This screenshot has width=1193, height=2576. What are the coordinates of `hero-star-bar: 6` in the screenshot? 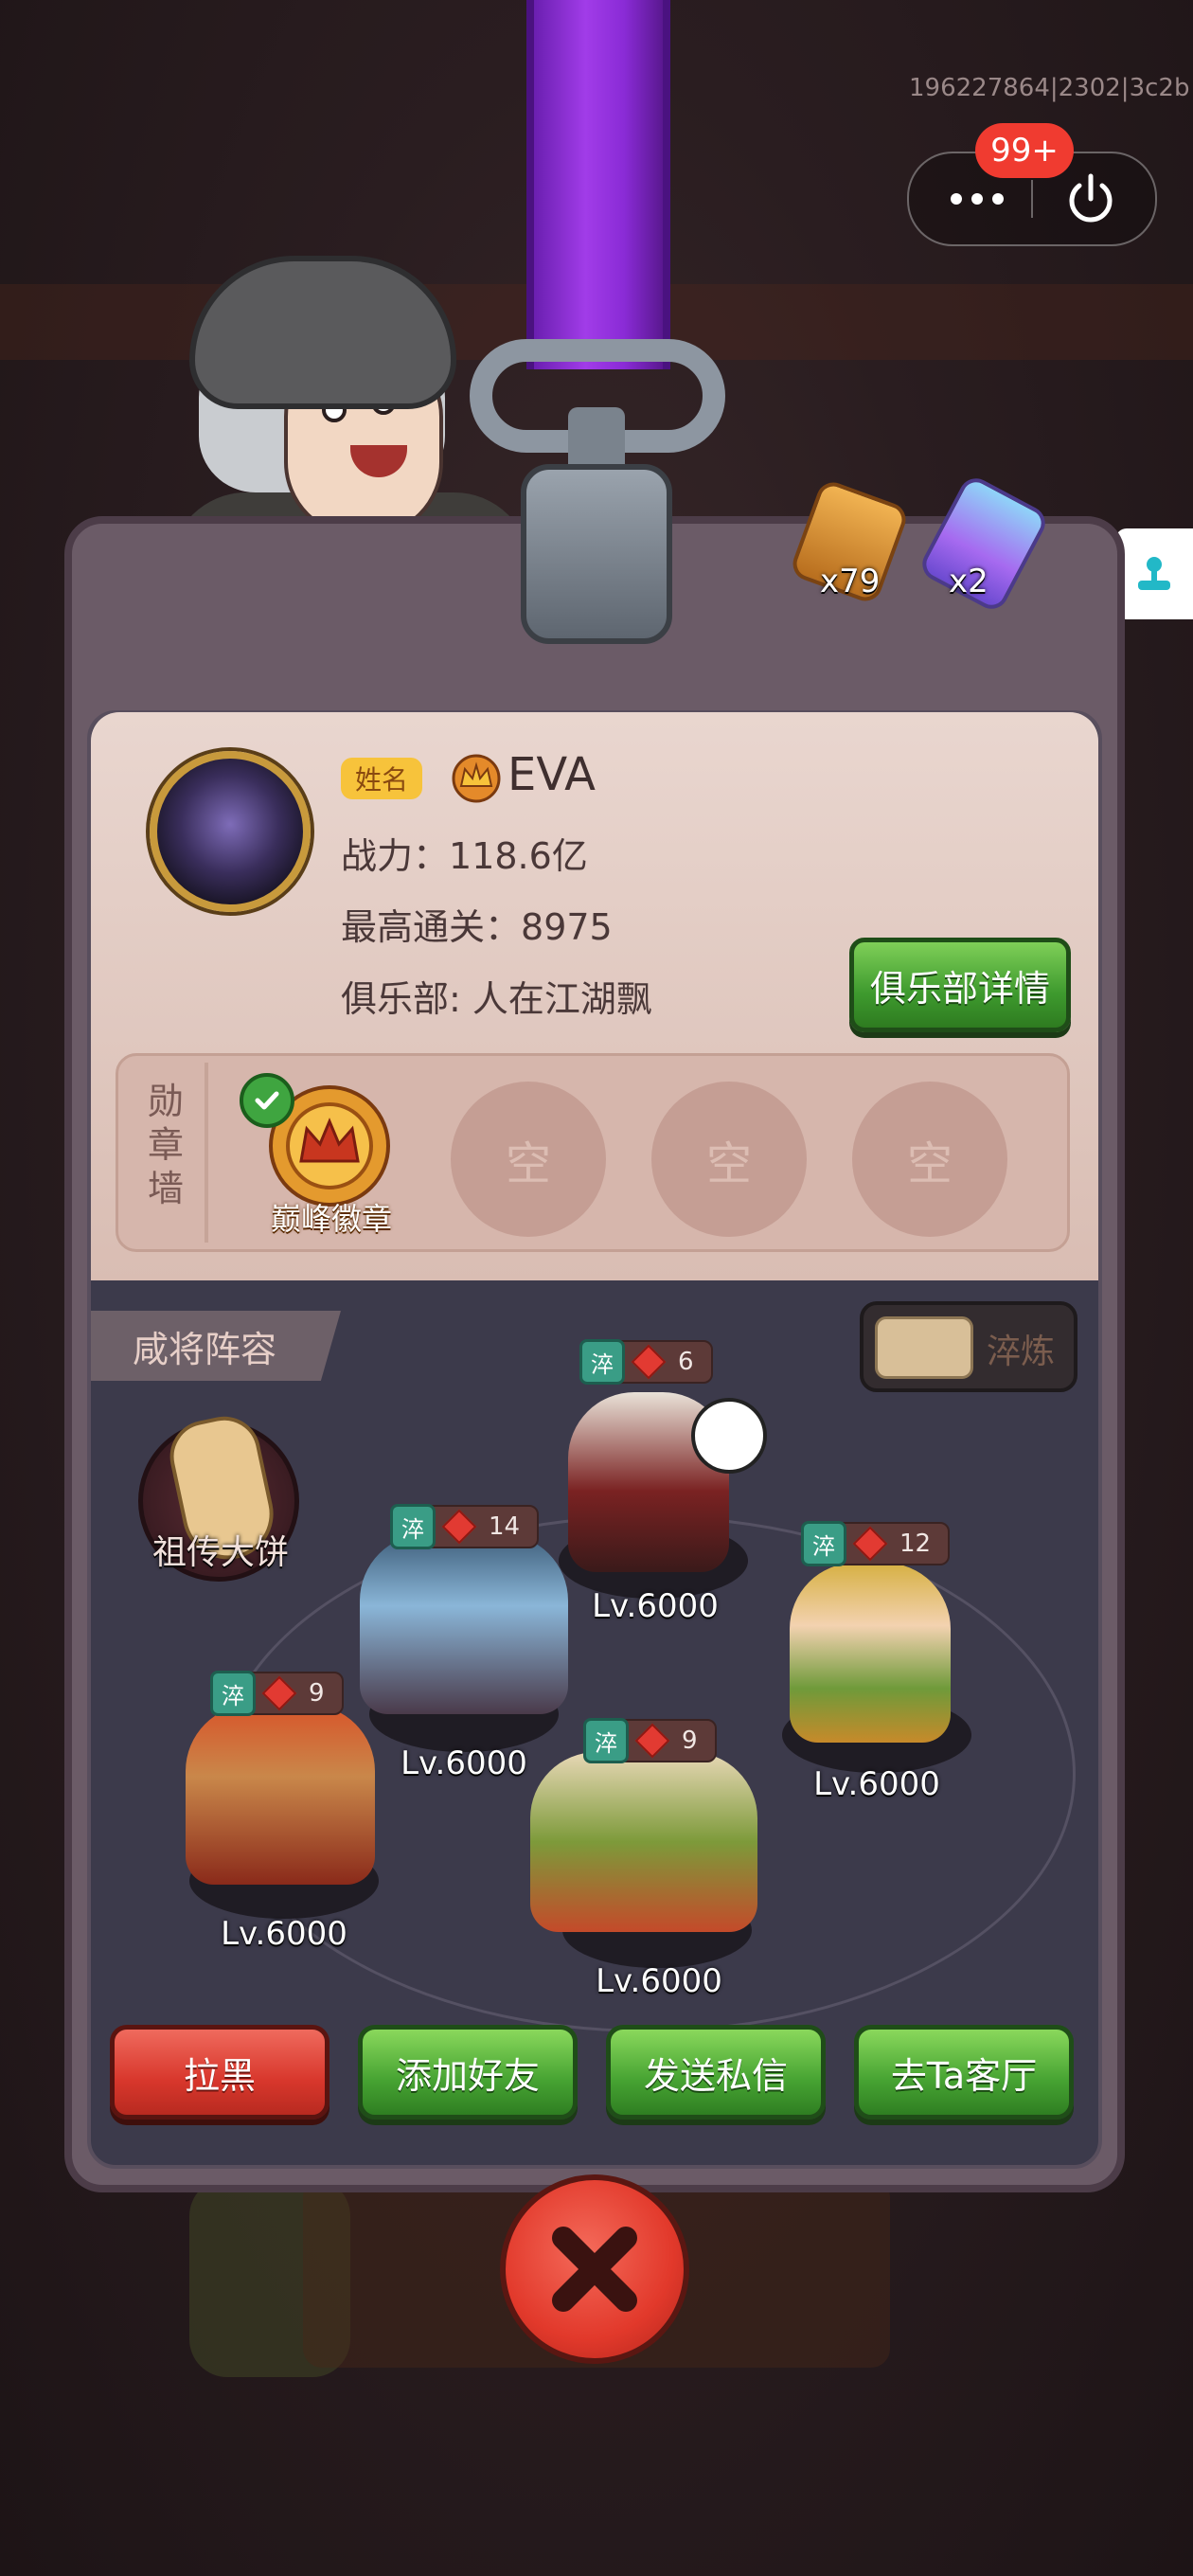 It's located at (666, 1362).